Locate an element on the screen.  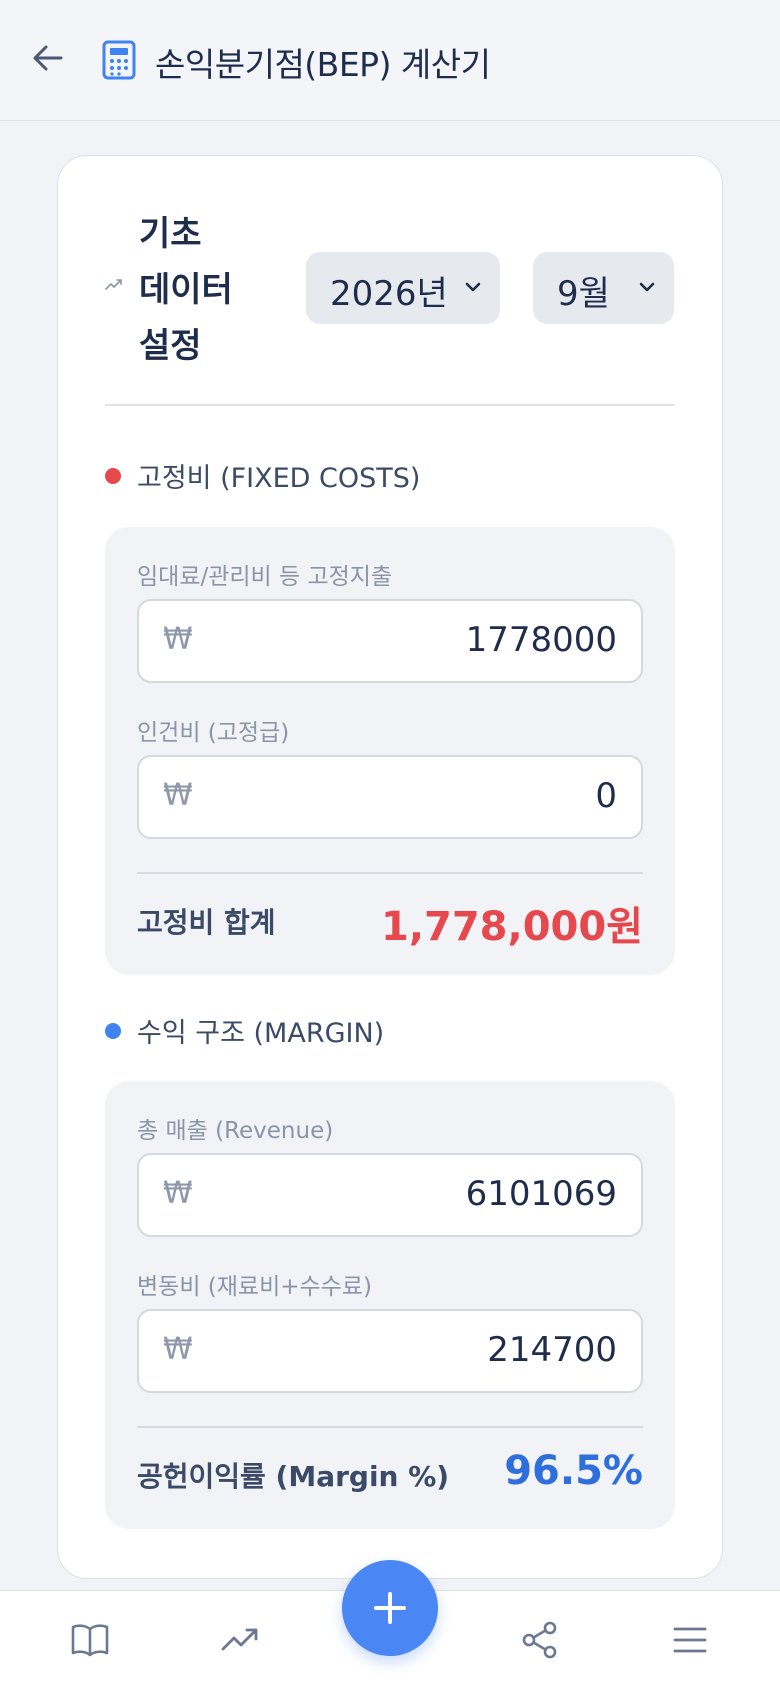
fixed-costs-title-text: 고정비 (FIXED COSTS) is located at coordinates (279, 478).